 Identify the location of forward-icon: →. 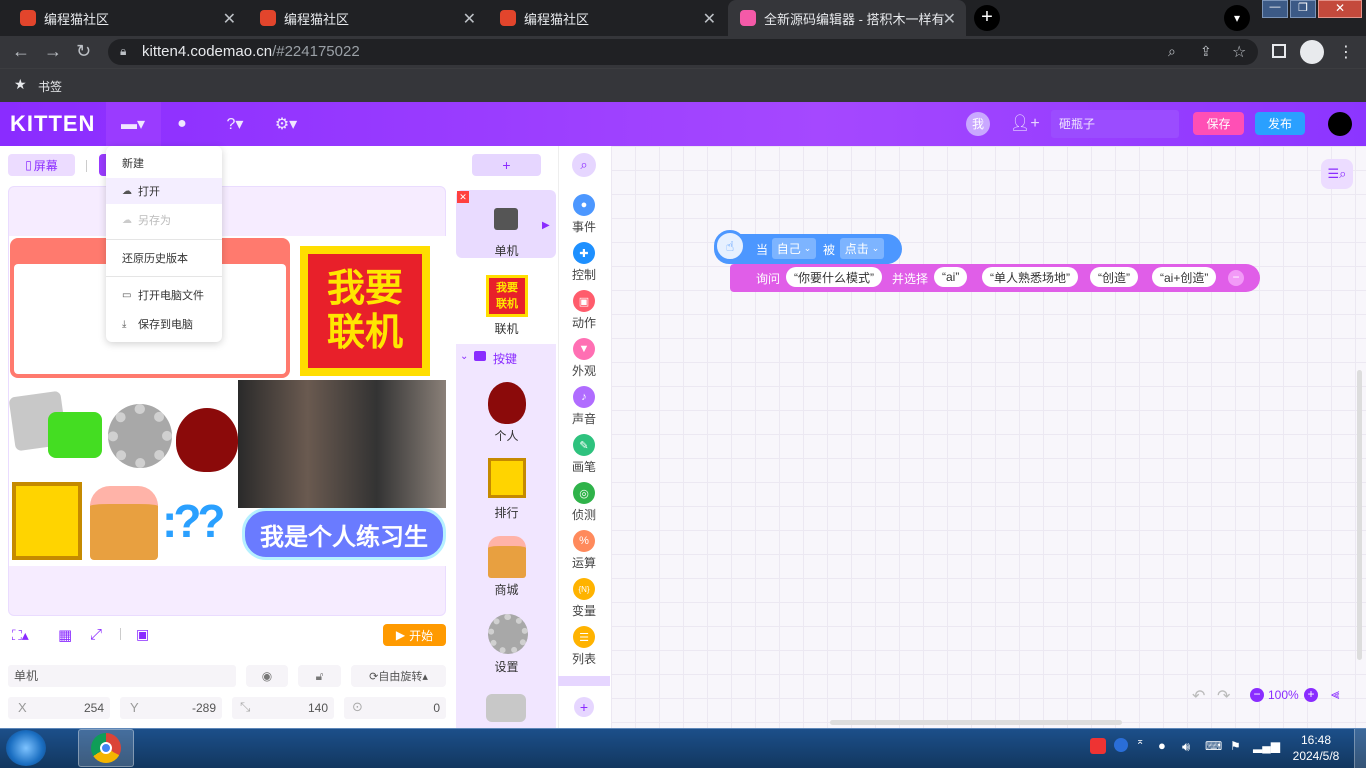
(53, 51).